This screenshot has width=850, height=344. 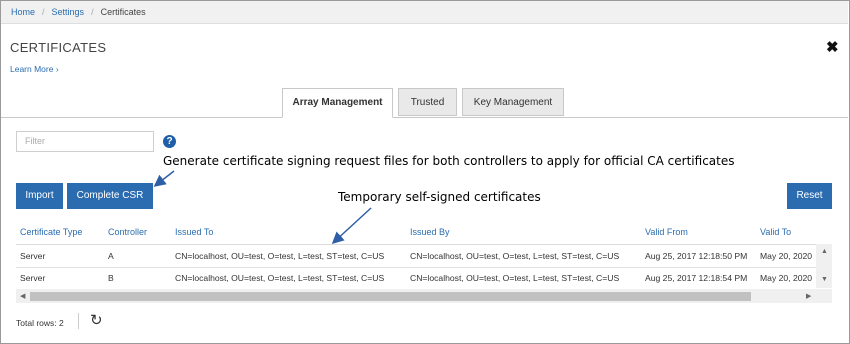 I want to click on refresh-icon: ↻, so click(x=96, y=321).